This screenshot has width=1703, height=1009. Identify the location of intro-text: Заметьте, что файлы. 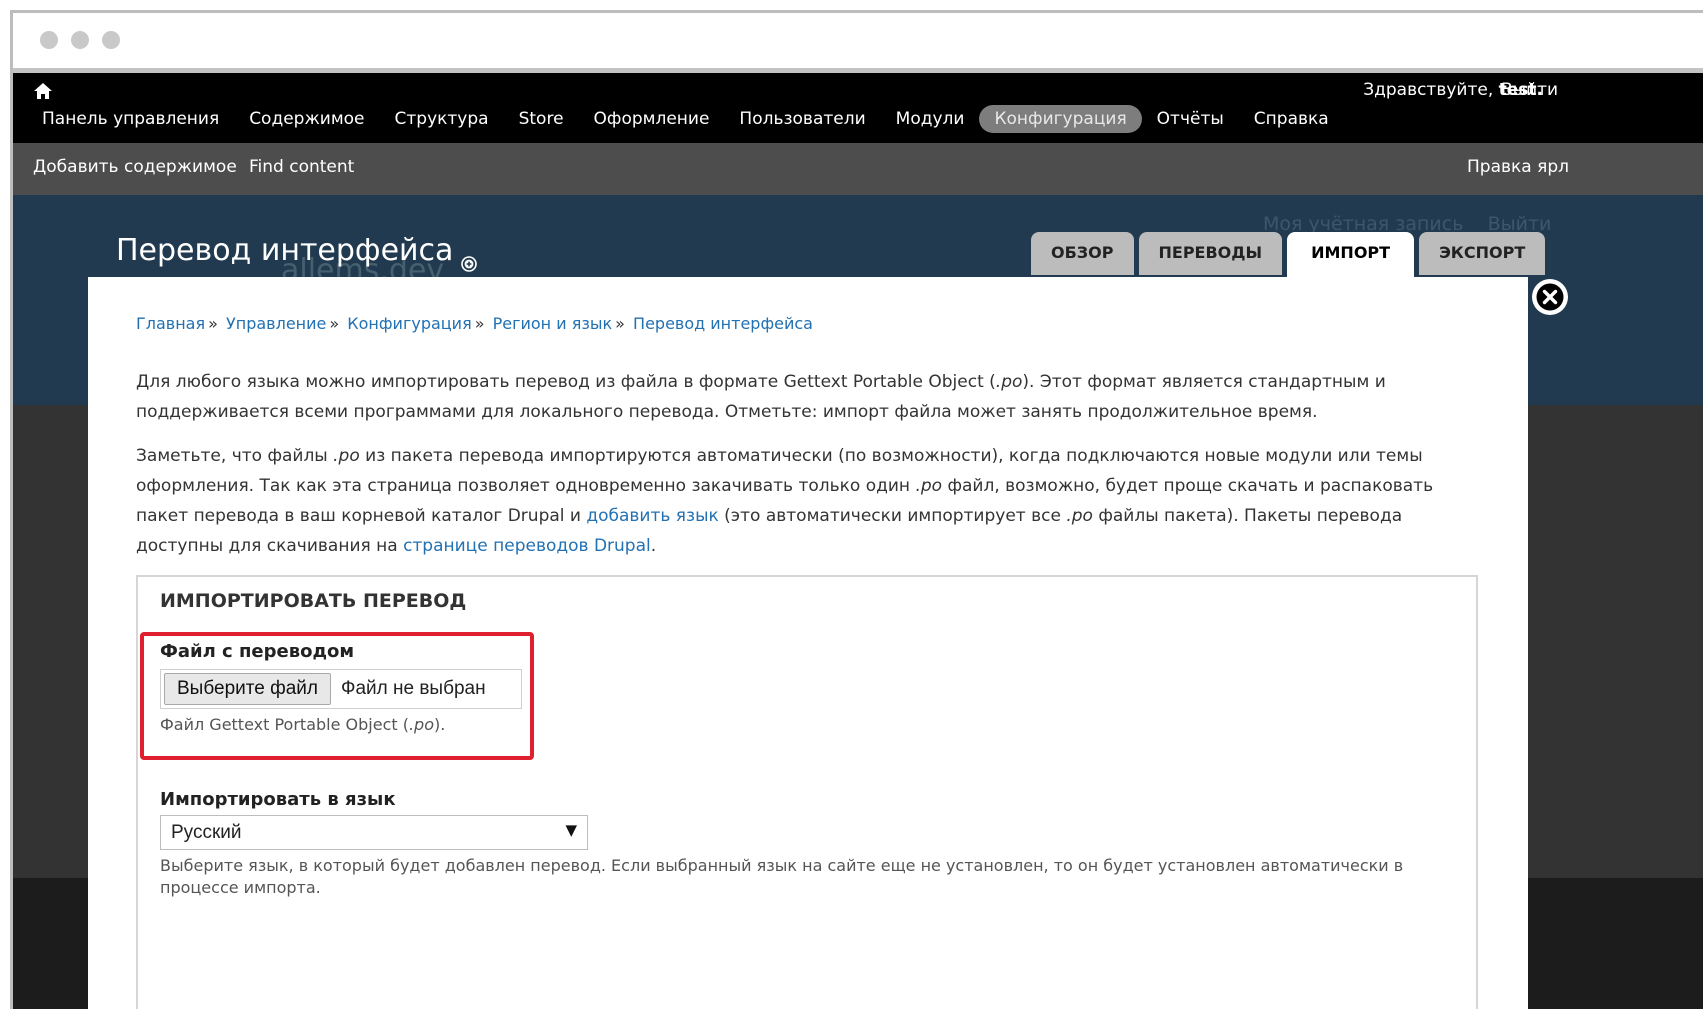
(235, 456).